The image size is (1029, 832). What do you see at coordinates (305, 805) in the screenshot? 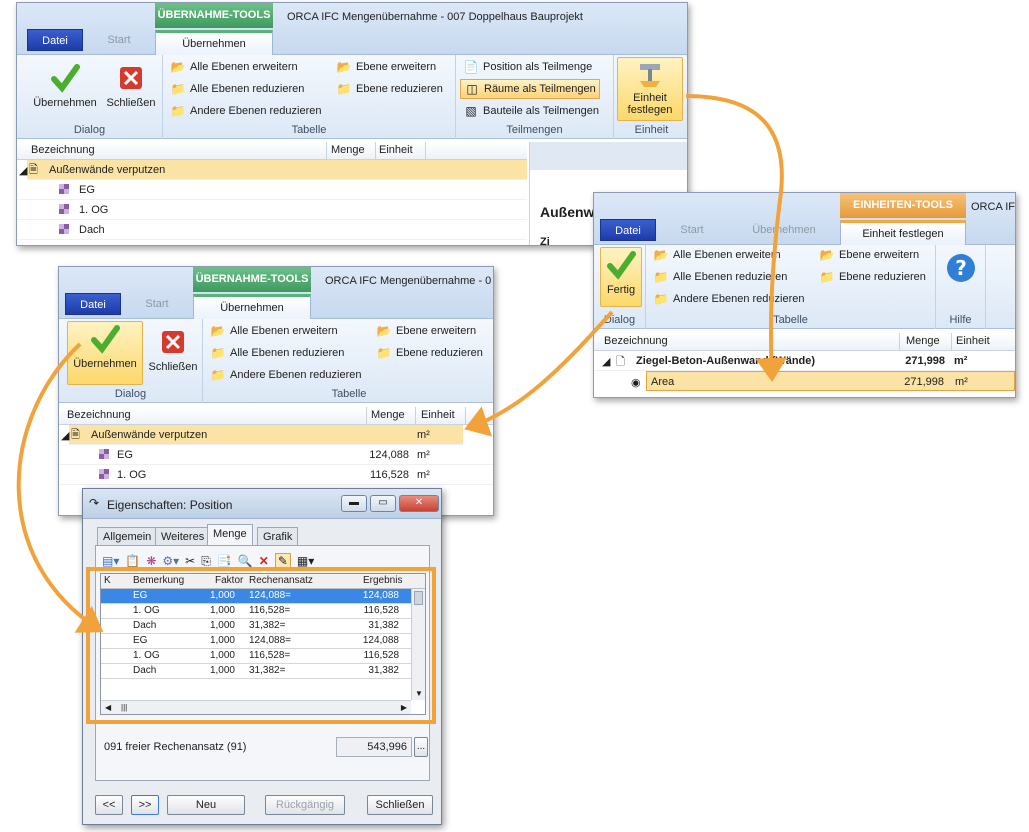
I see `rueckgaengig-button: Rückgängig` at bounding box center [305, 805].